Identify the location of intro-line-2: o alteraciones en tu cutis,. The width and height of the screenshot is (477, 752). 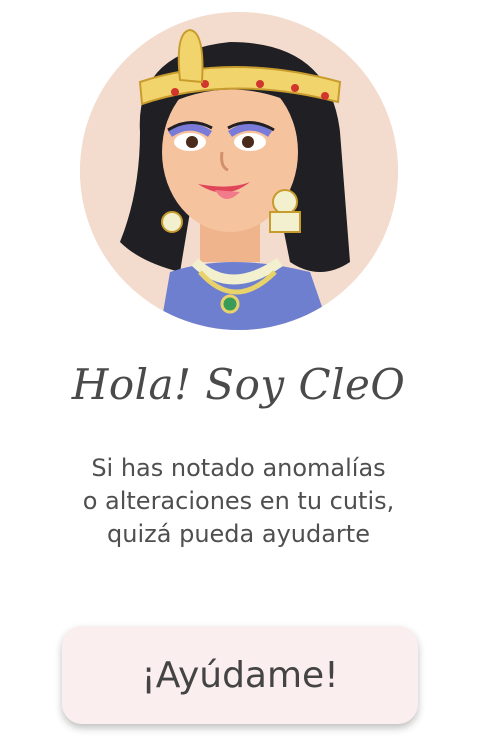
(238, 501).